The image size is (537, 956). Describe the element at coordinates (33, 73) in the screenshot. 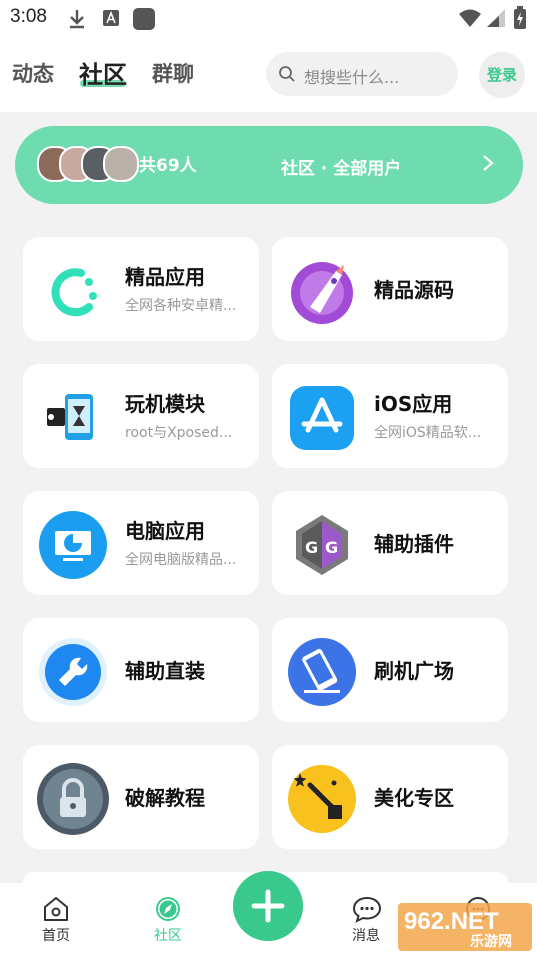

I see `tab-dongtai: 动态` at that location.